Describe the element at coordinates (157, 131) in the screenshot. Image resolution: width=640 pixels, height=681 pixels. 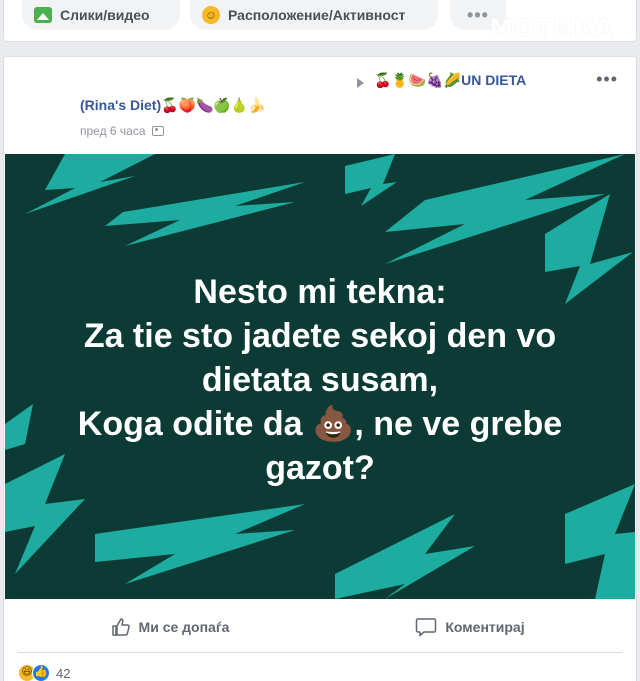
I see `audience-group-icon` at that location.